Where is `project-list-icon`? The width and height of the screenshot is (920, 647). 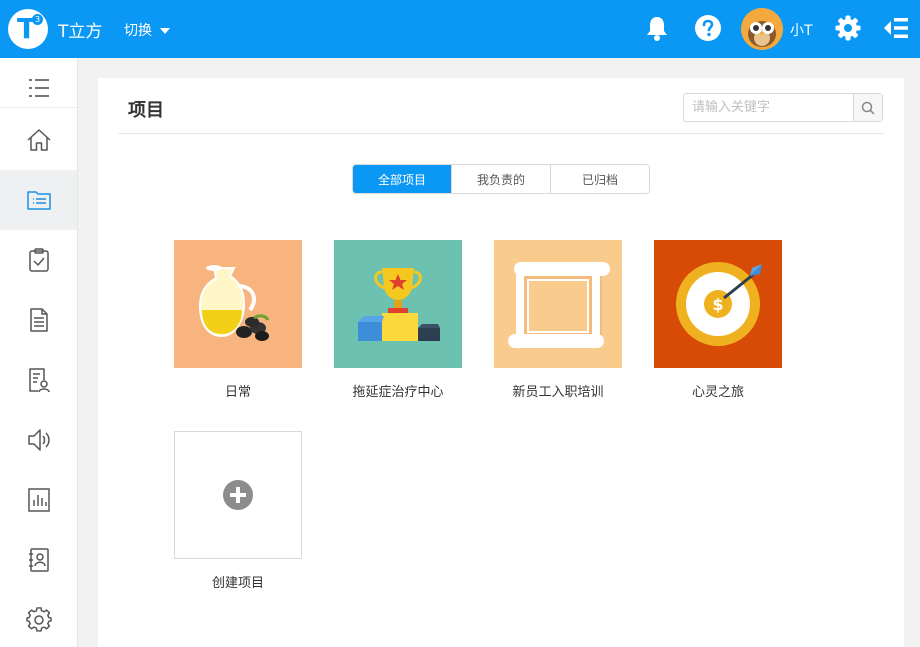
project-list-icon is located at coordinates (38, 200).